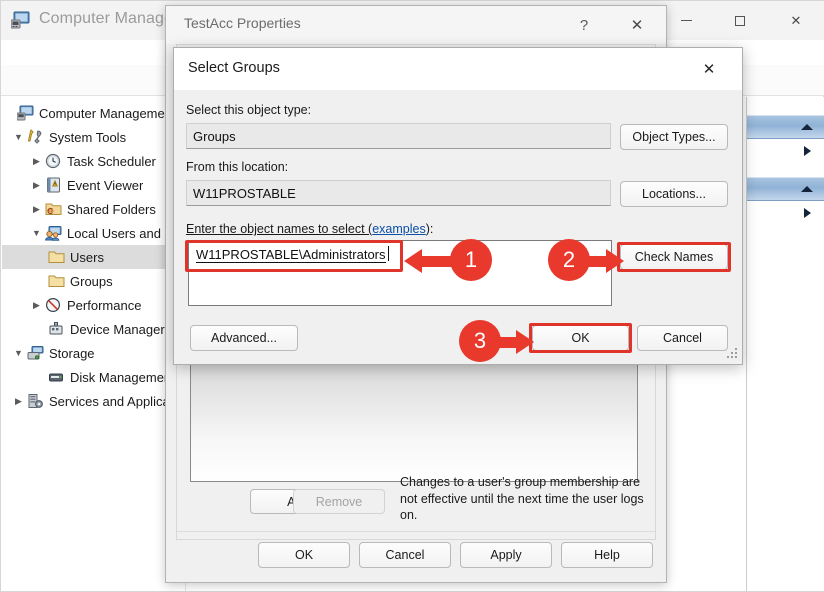 Image resolution: width=824 pixels, height=592 pixels. I want to click on performance-icon, so click(53, 305).